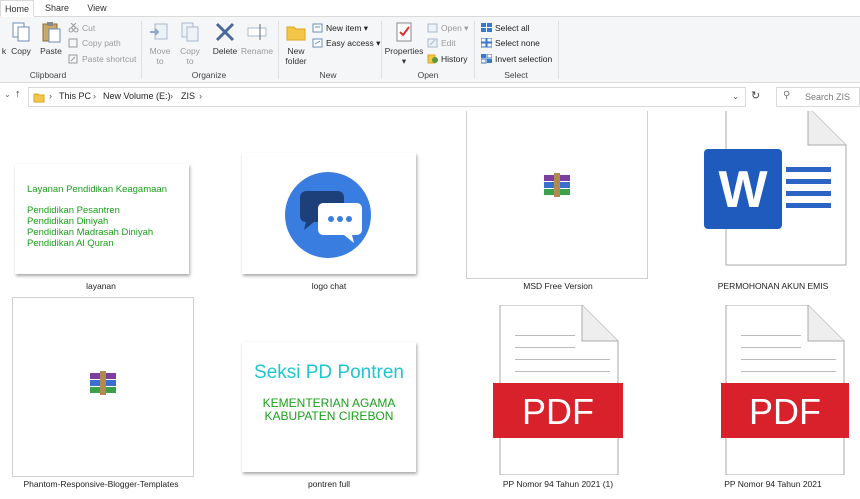 This screenshot has height=499, width=860. Describe the element at coordinates (486, 28) in the screenshot. I see `select-all-icon` at that location.